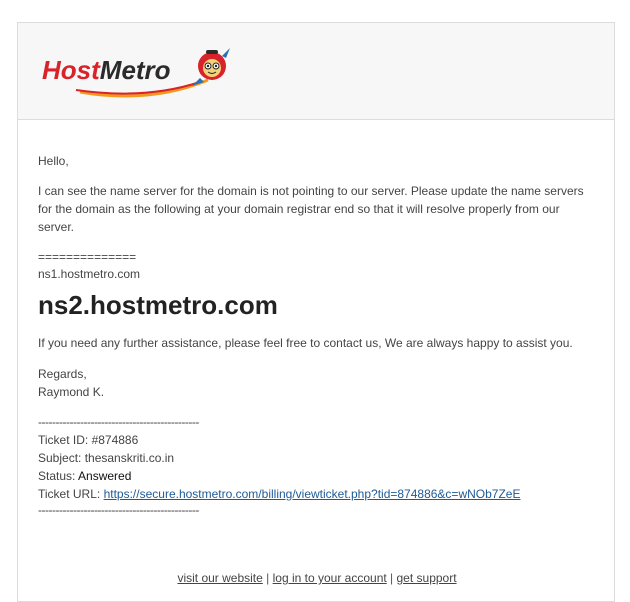  I want to click on ticket-id: Ticket ID: #874886, so click(88, 440).